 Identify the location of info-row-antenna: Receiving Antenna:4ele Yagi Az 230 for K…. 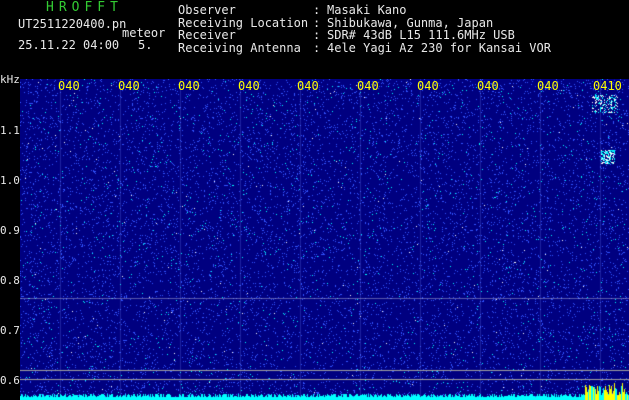
(364, 47).